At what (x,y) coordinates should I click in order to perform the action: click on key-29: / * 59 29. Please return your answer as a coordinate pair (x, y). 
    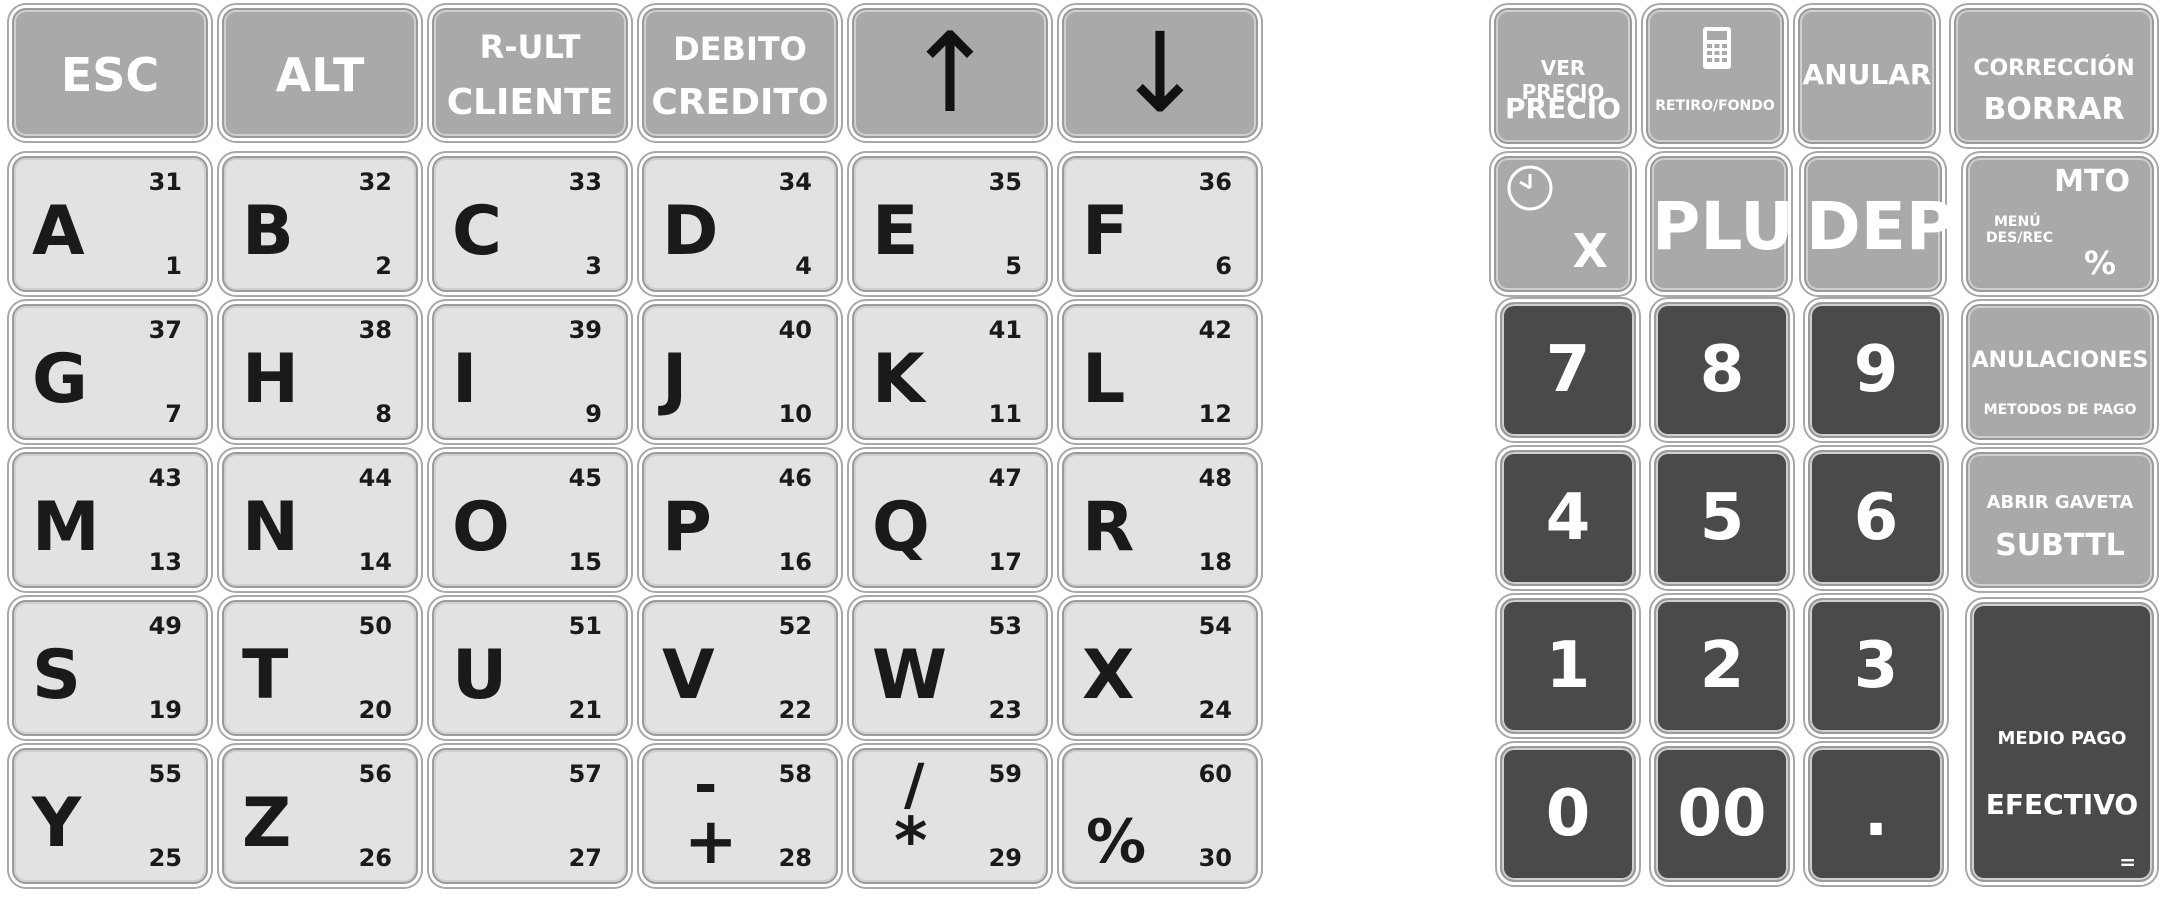
    Looking at the image, I should click on (950, 816).